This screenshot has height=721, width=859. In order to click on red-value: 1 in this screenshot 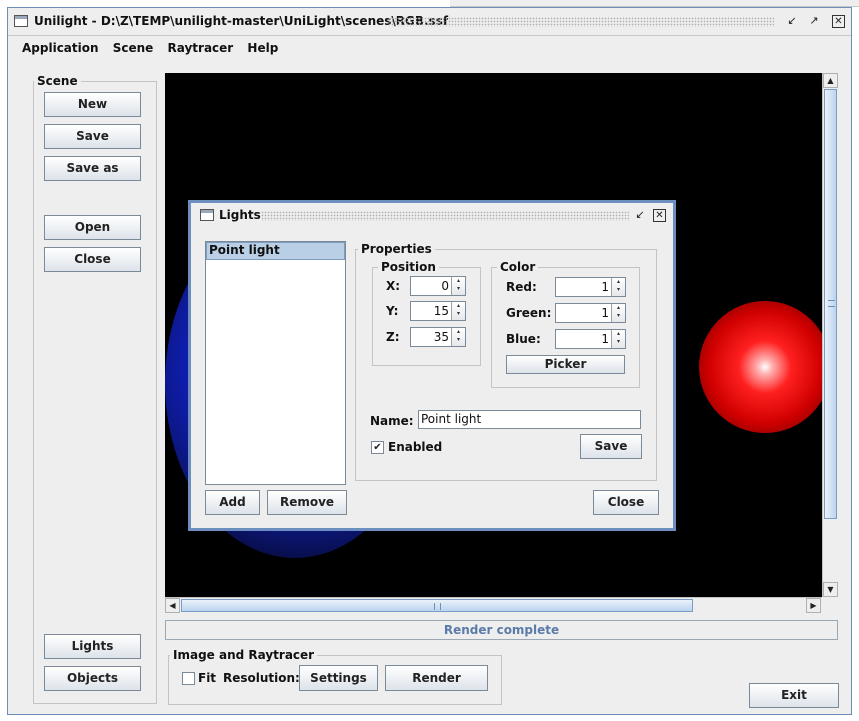, I will do `click(582, 287)`.